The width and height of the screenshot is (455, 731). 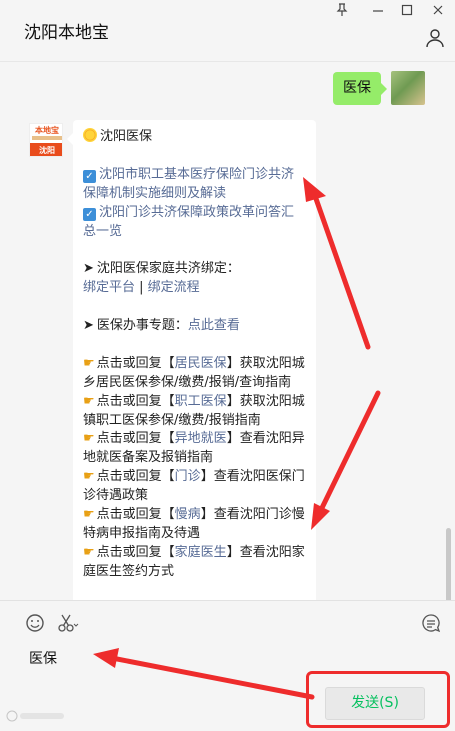 I want to click on binding-process-link: 绑定流程, so click(x=174, y=287).